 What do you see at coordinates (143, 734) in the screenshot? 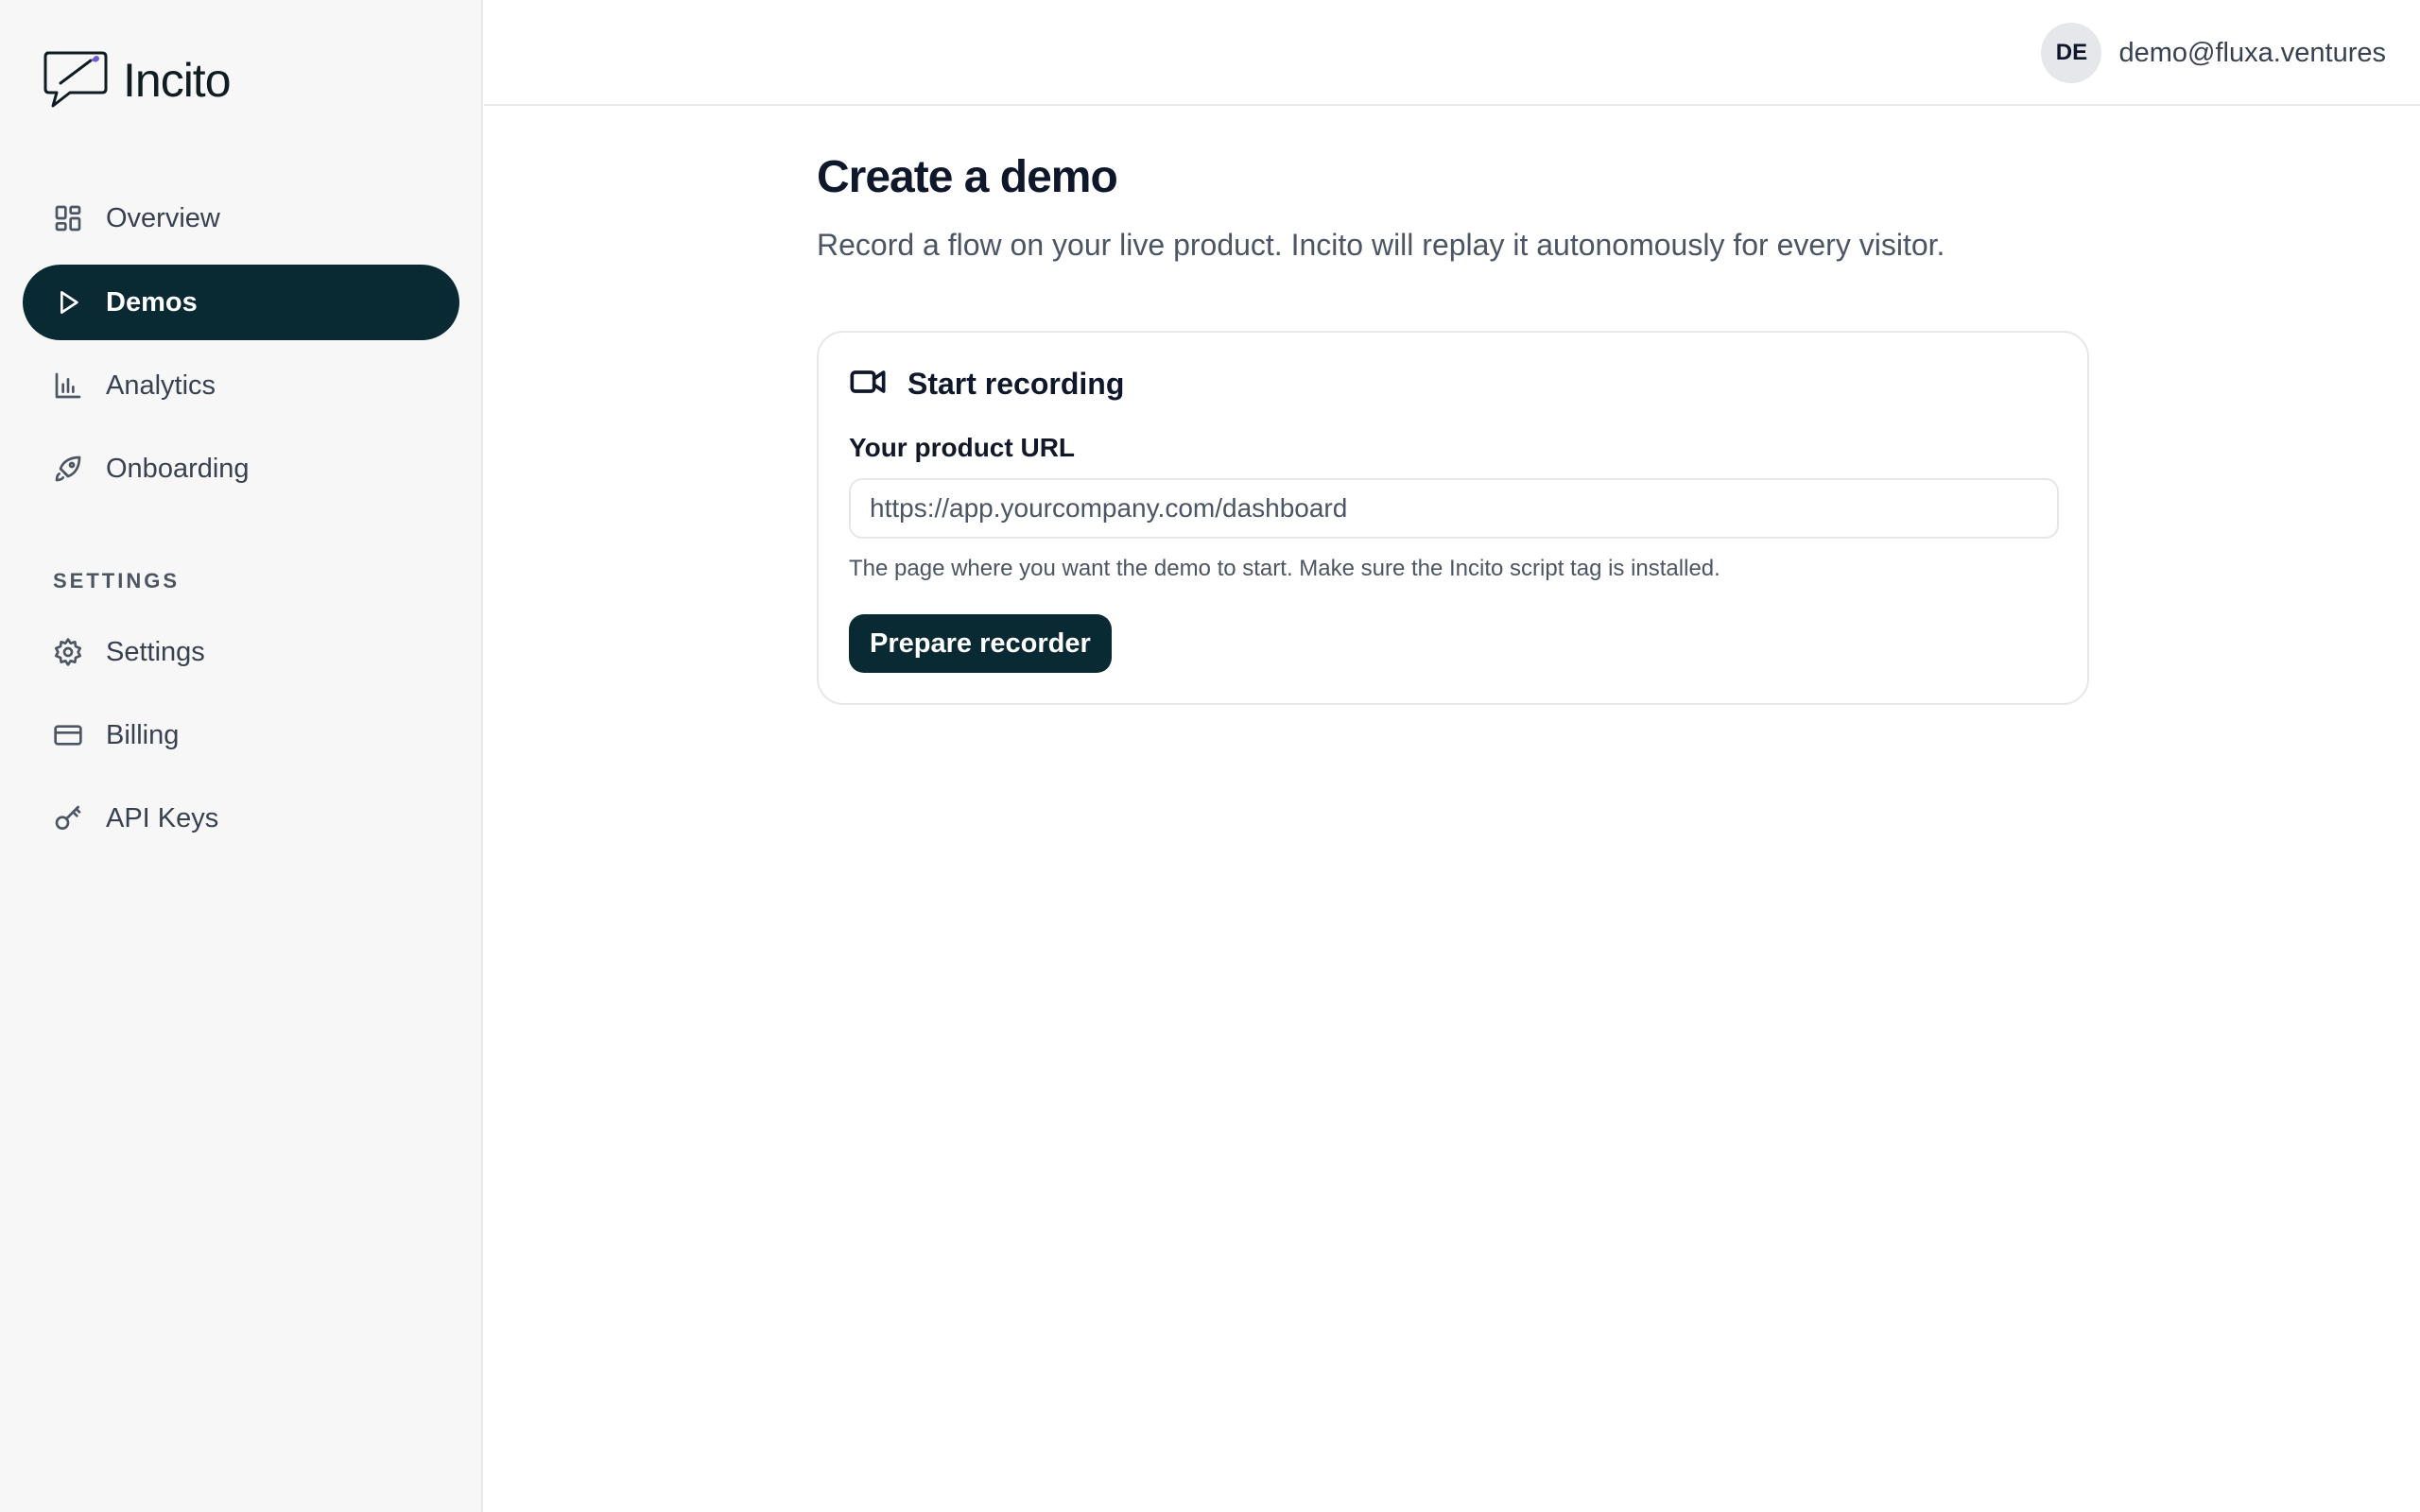
I see `sidebar-item-label: Billing` at bounding box center [143, 734].